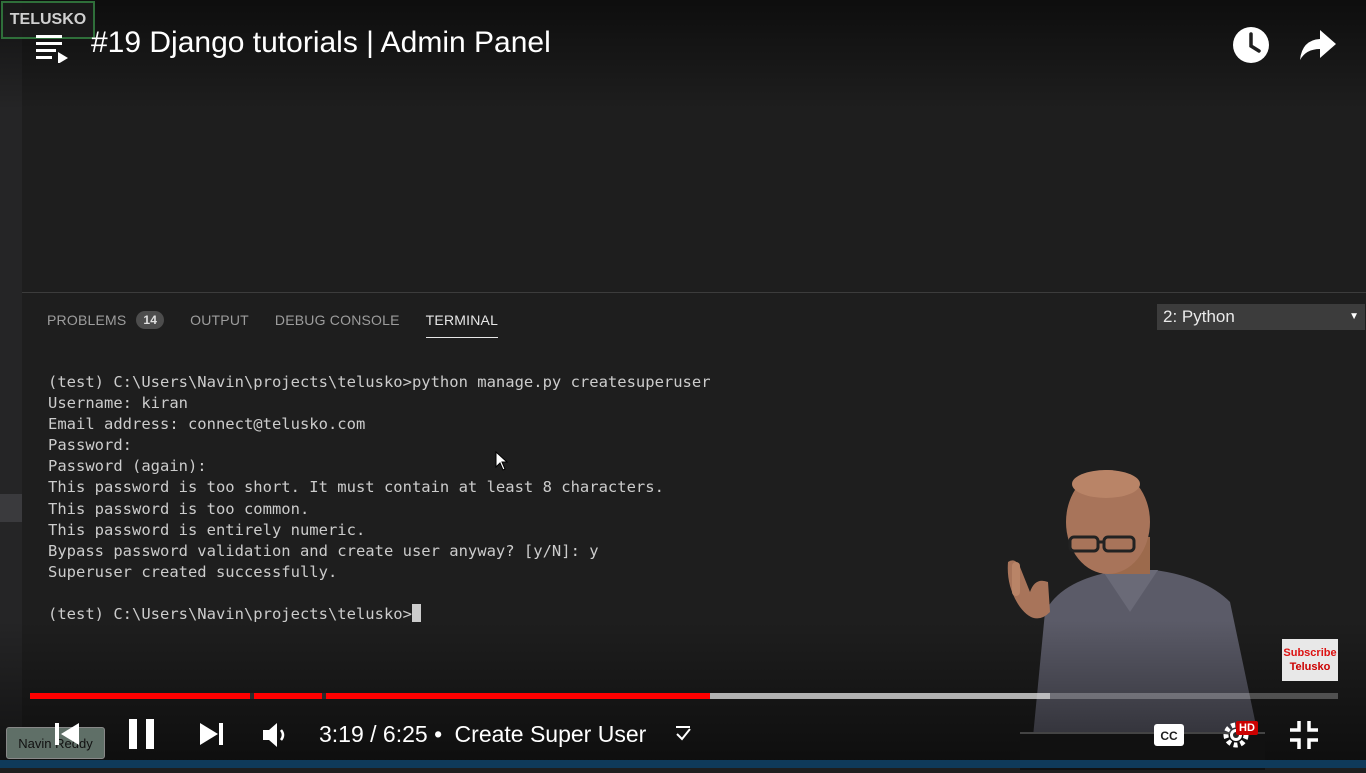 The height and width of the screenshot is (773, 1366). I want to click on captions-icon: CC, so click(1169, 735).